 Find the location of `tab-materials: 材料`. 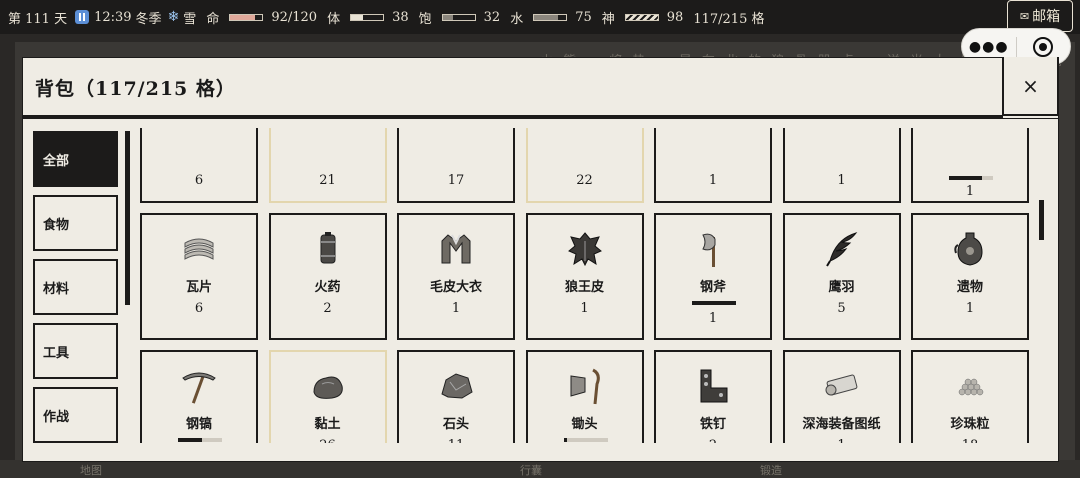

tab-materials: 材料 is located at coordinates (75, 287).